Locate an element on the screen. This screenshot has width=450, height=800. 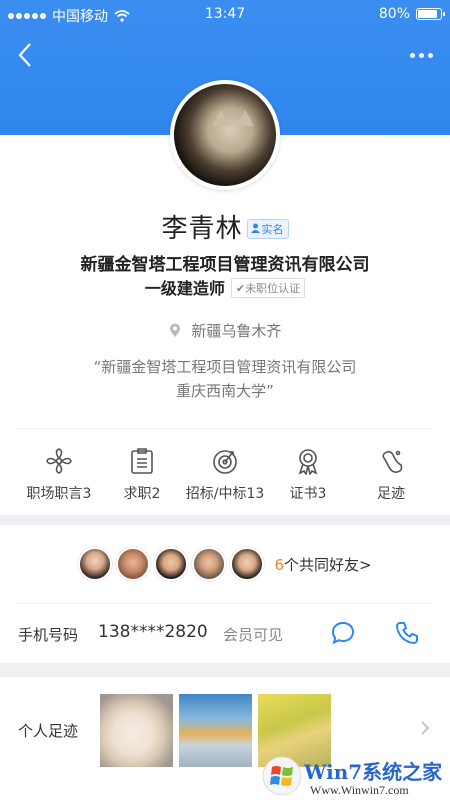
stat-workplace-posts: 职场职言3 is located at coordinates (59, 471).